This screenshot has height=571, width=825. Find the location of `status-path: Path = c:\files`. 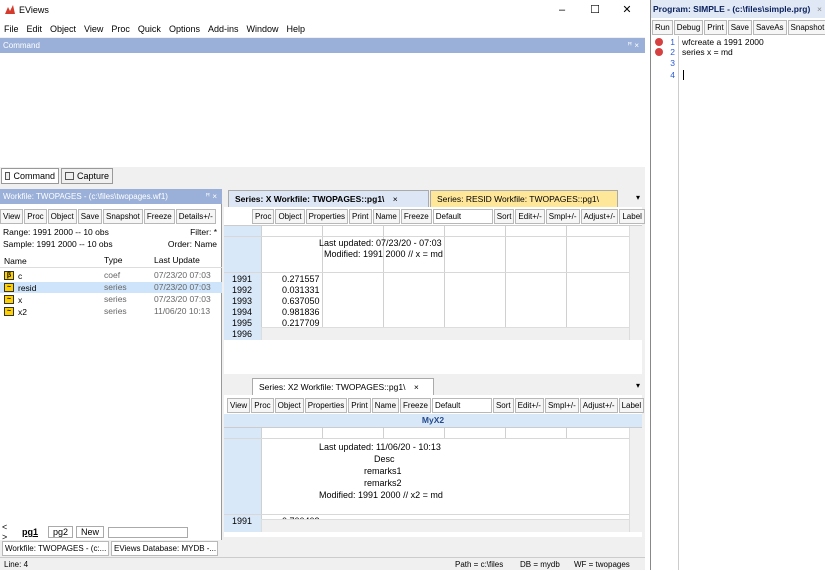

status-path: Path = c:\files is located at coordinates (479, 564).